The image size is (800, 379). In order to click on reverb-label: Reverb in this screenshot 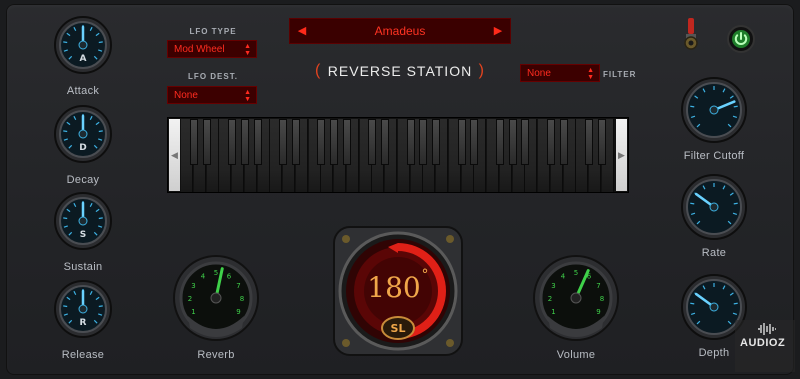, I will do `click(216, 355)`.